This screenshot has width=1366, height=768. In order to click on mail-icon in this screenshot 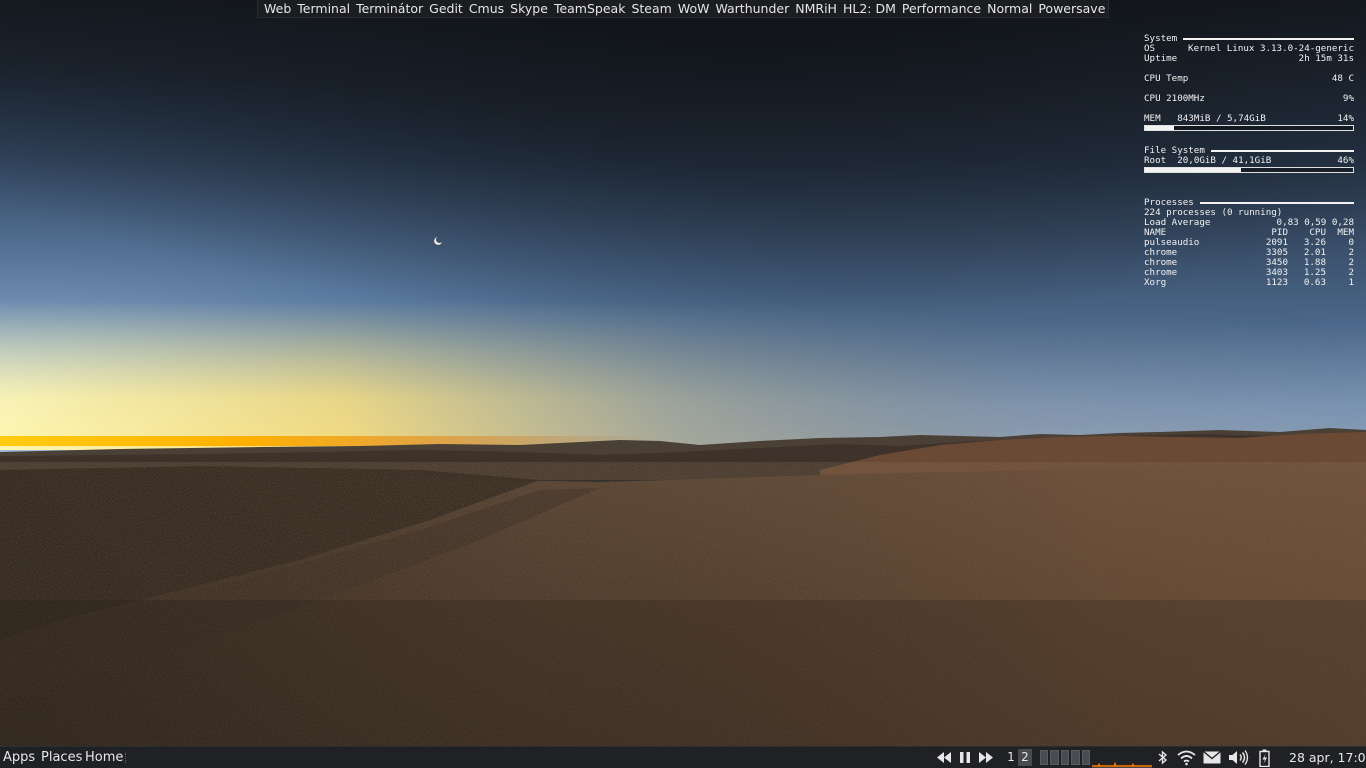, I will do `click(1212, 757)`.